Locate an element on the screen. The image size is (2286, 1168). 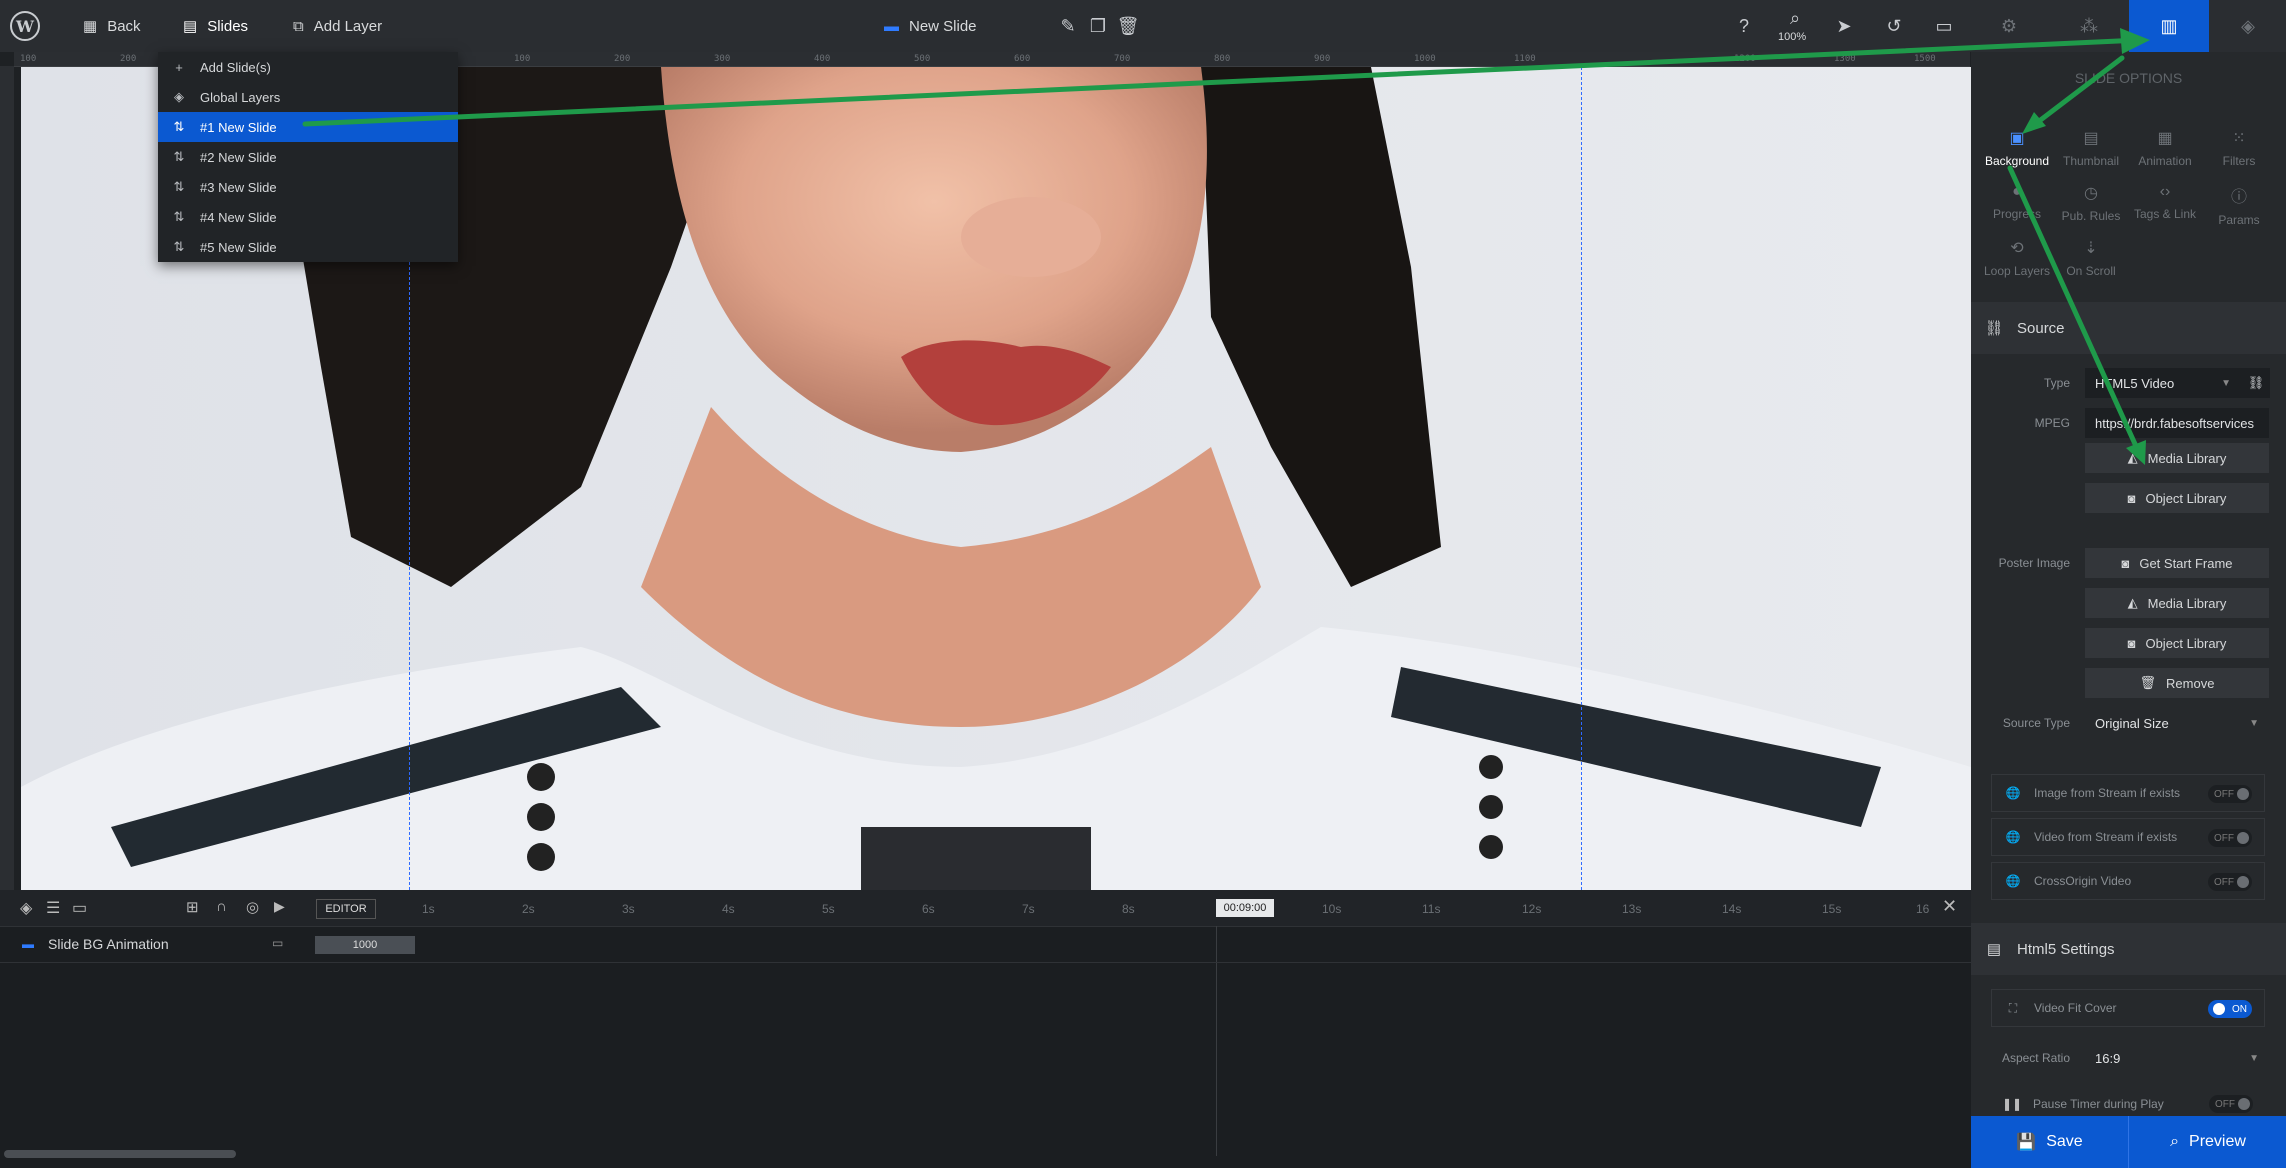
tab-filters: ⁙ Filters is located at coordinates (2239, 153).